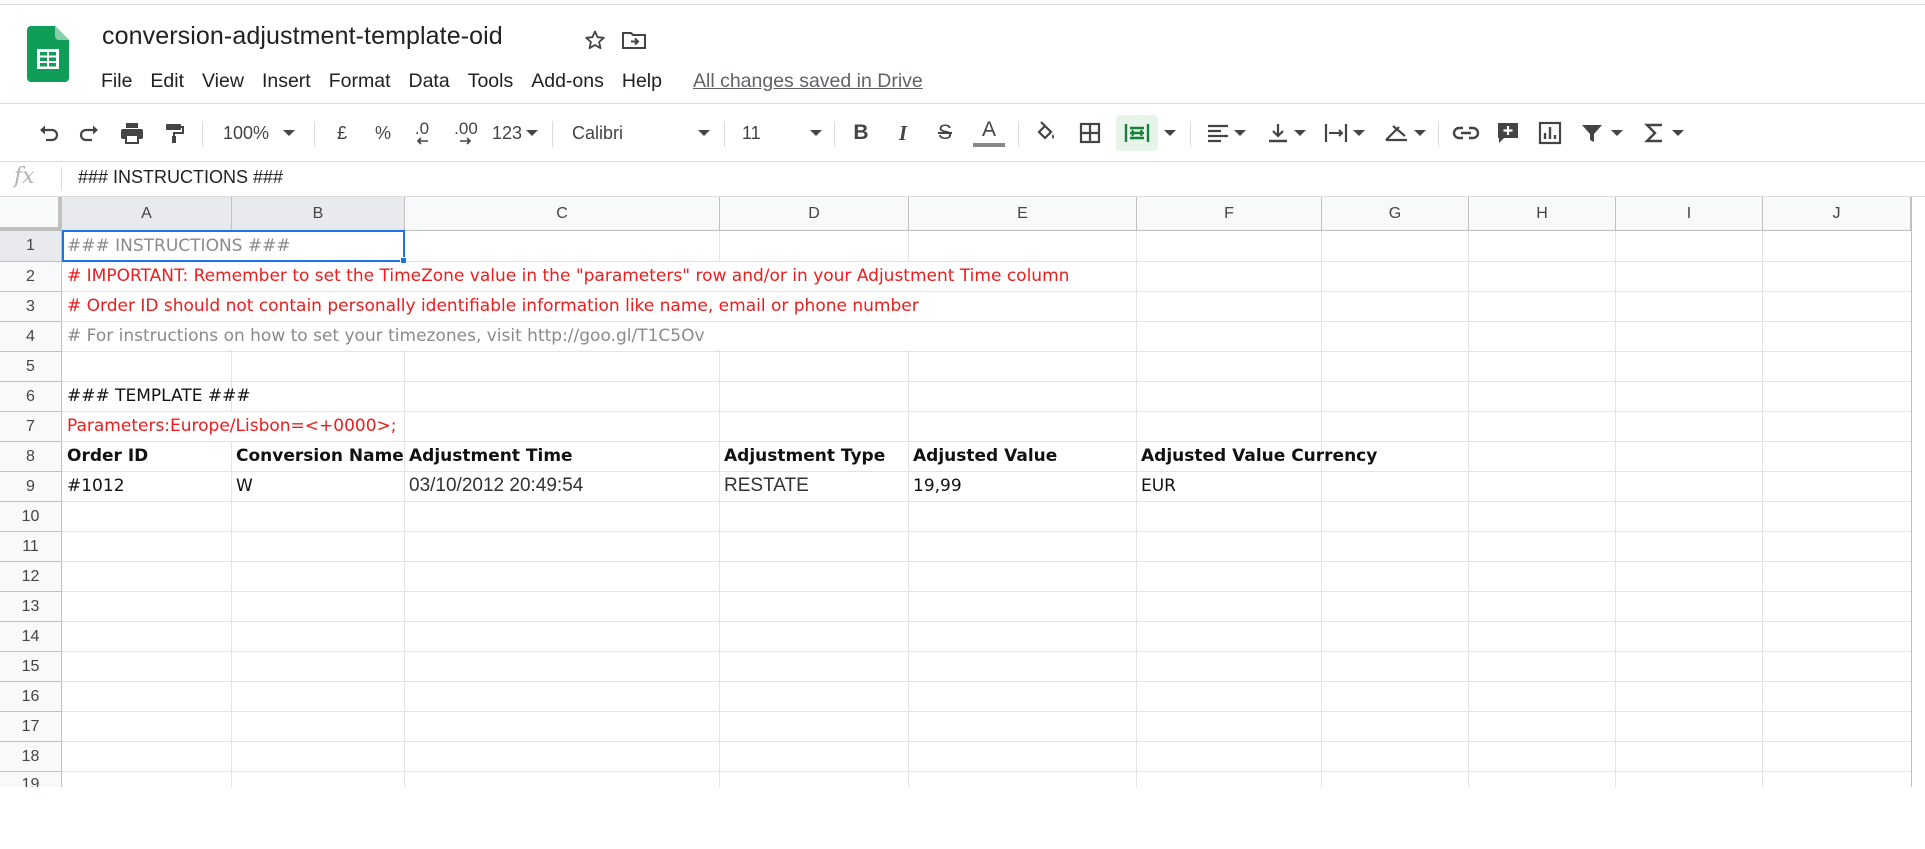 This screenshot has width=1925, height=849. I want to click on menu-file: File, so click(116, 81).